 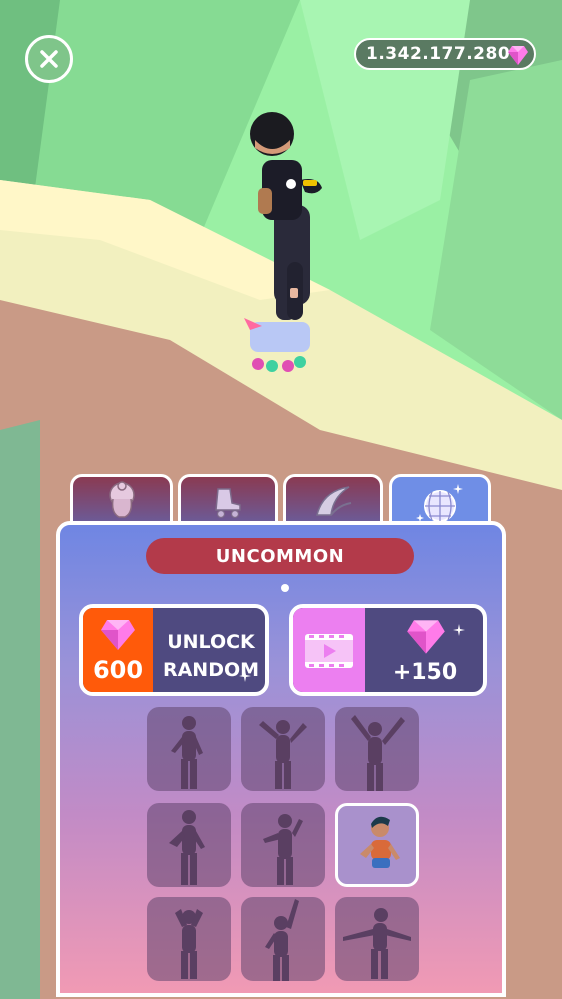 I want to click on dancer-pose-6-icon, so click(x=380, y=842).